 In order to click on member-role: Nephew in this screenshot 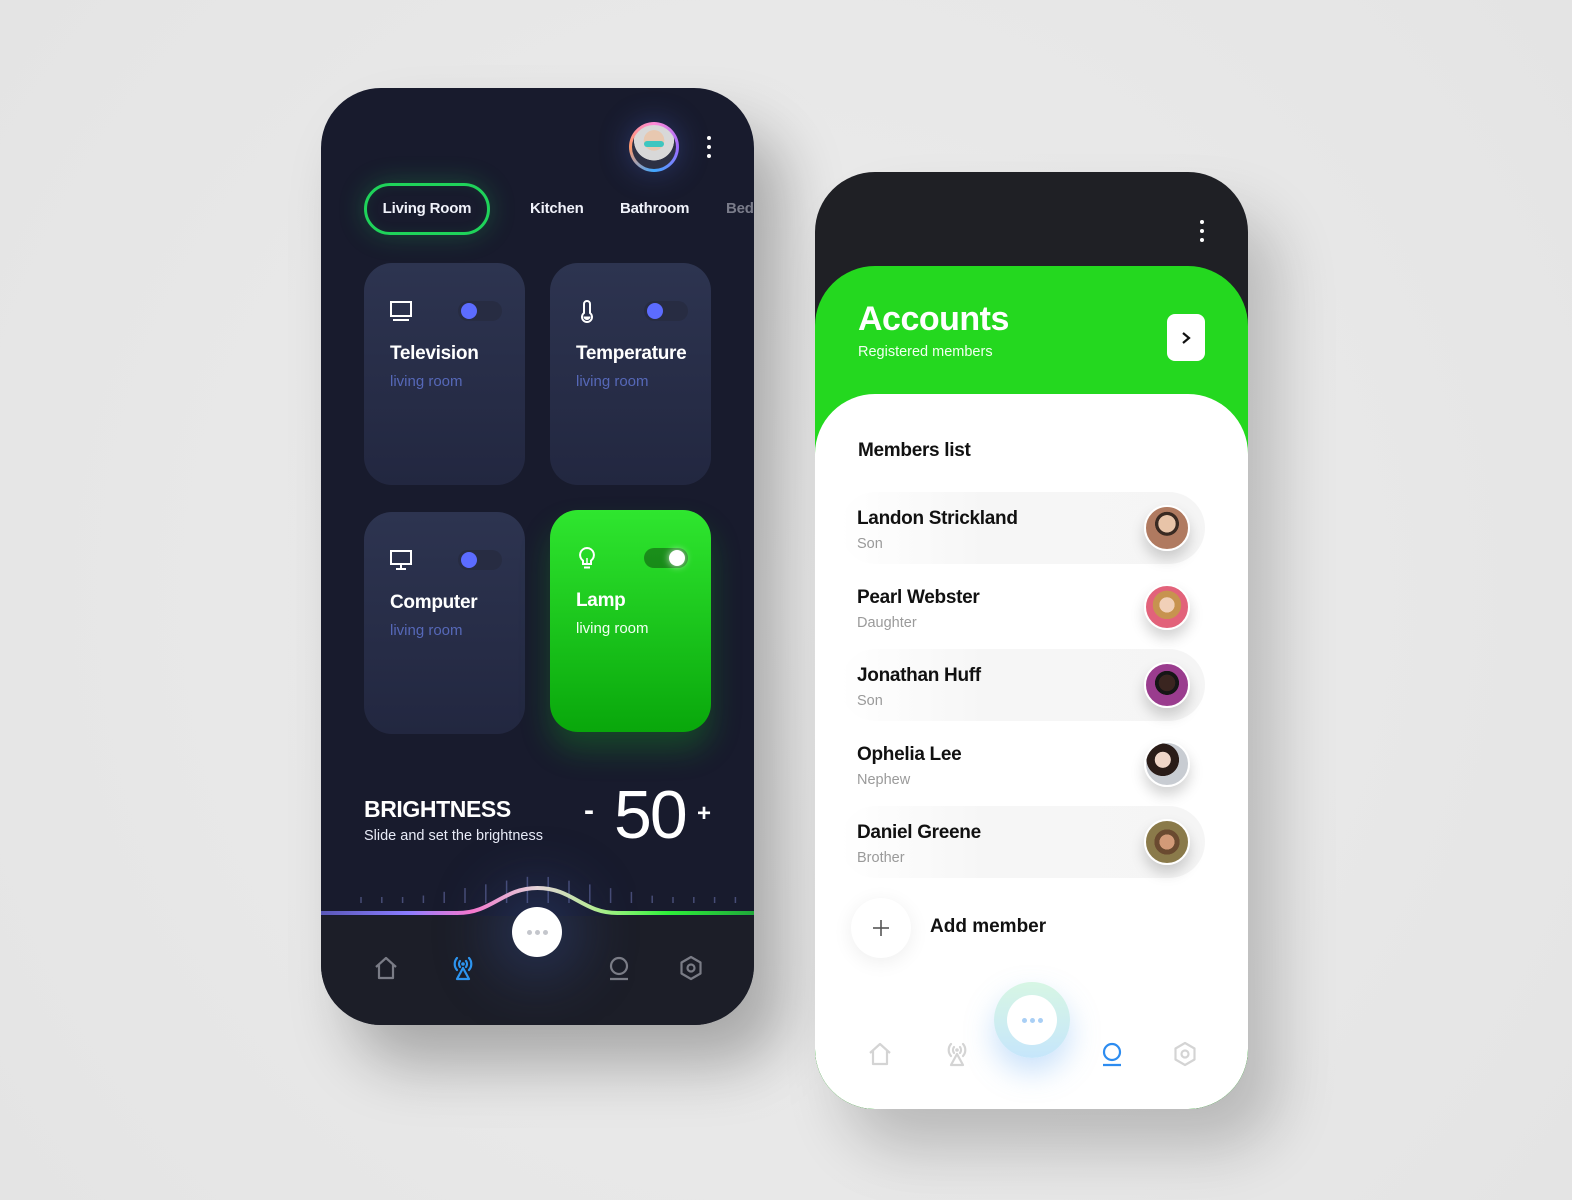, I will do `click(884, 780)`.